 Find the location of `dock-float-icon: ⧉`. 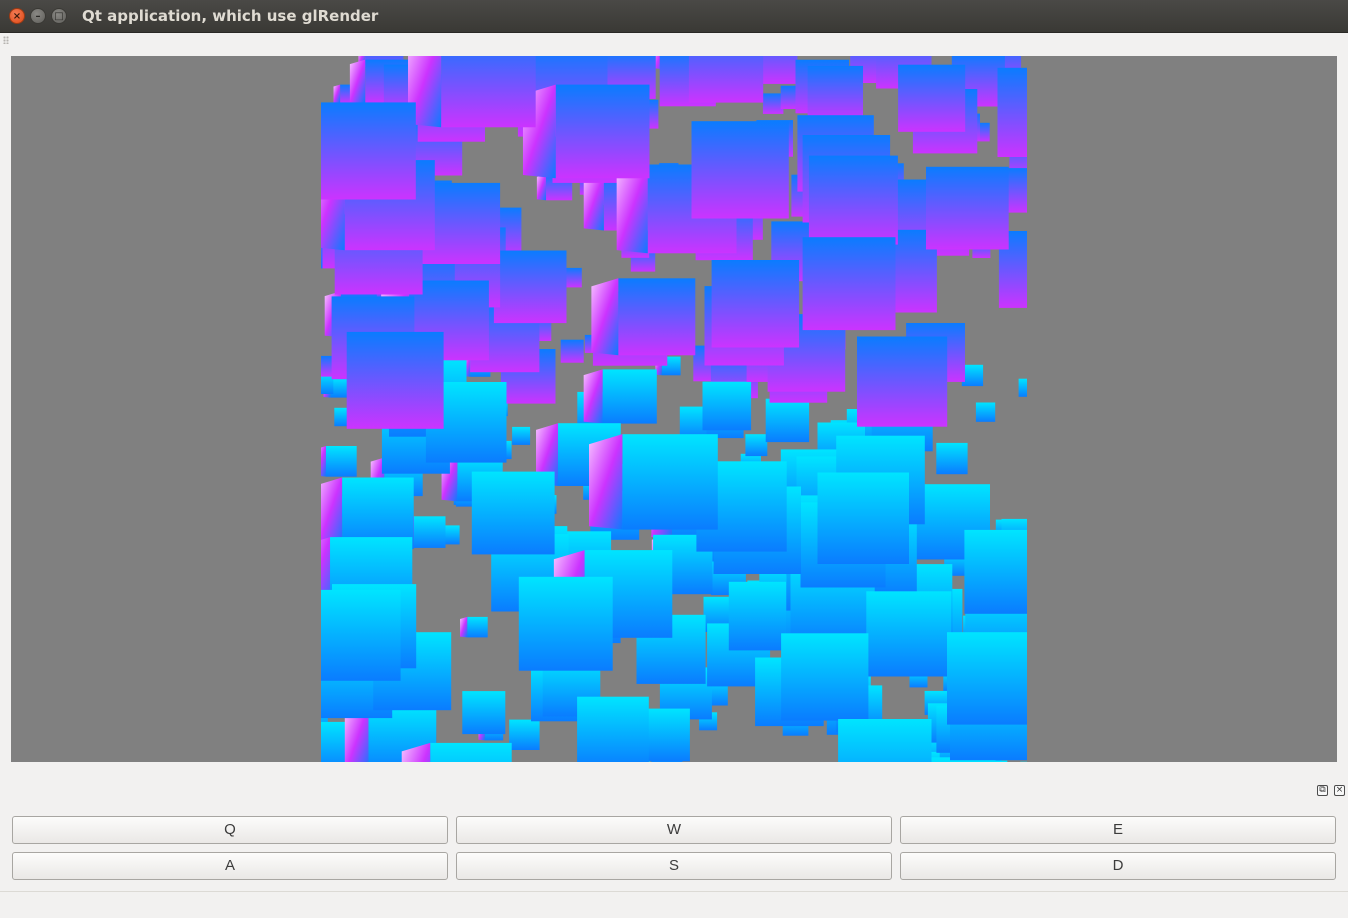

dock-float-icon: ⧉ is located at coordinates (1322, 790).